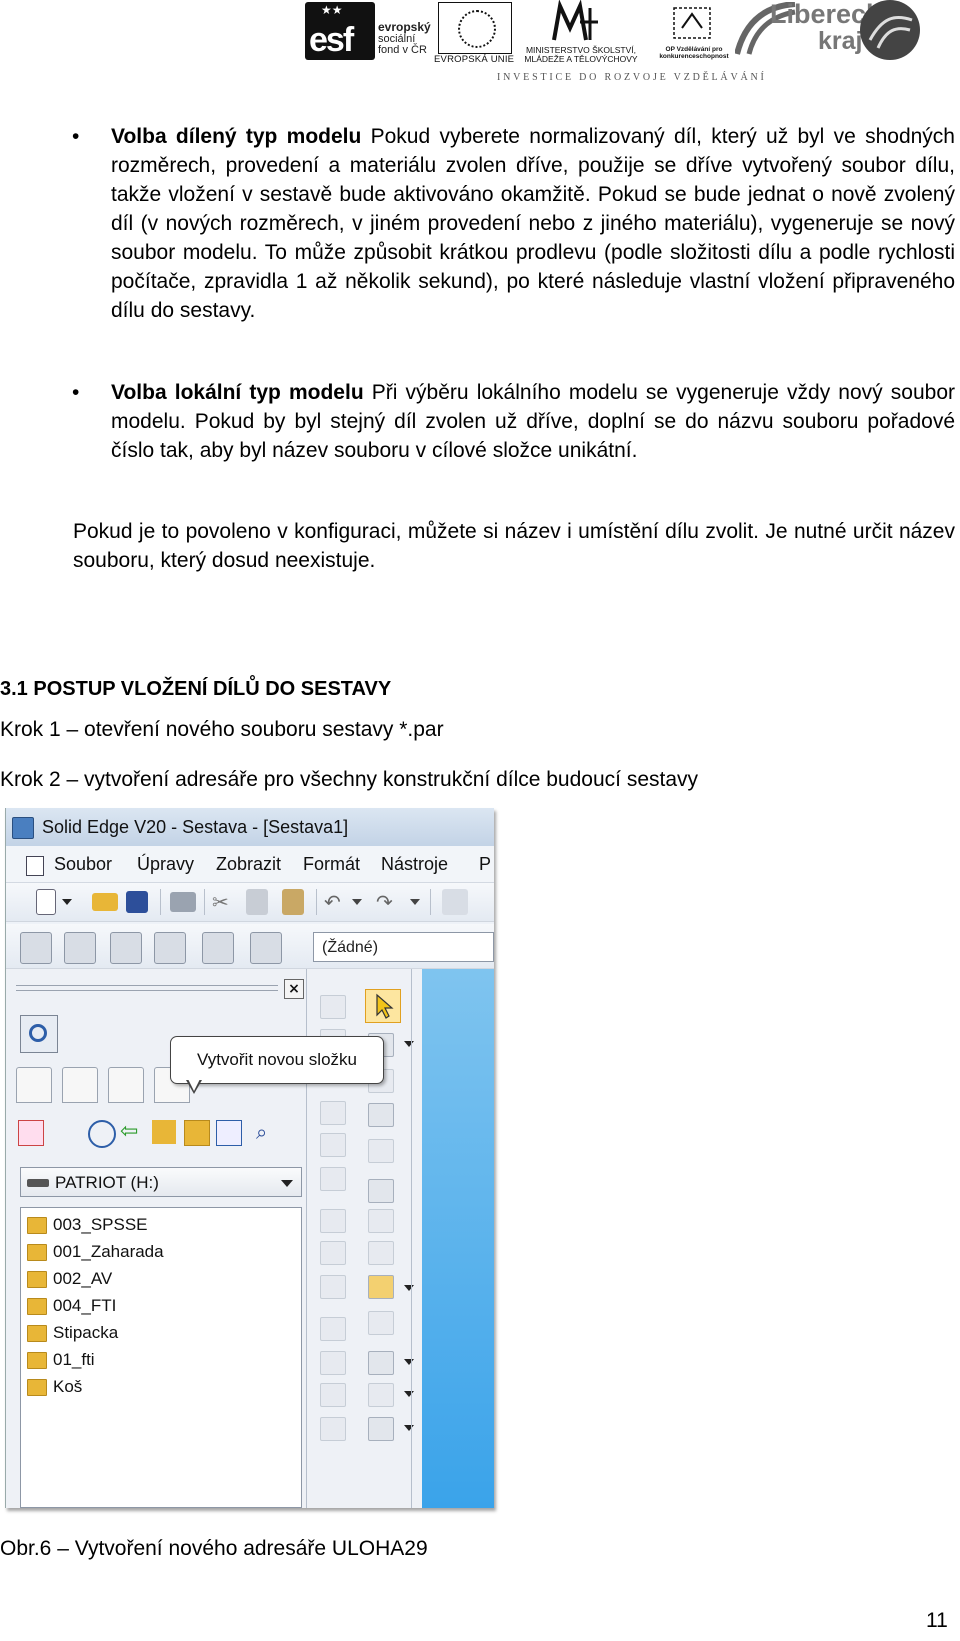  I want to click on esf-word-1: evropský, so click(404, 27).